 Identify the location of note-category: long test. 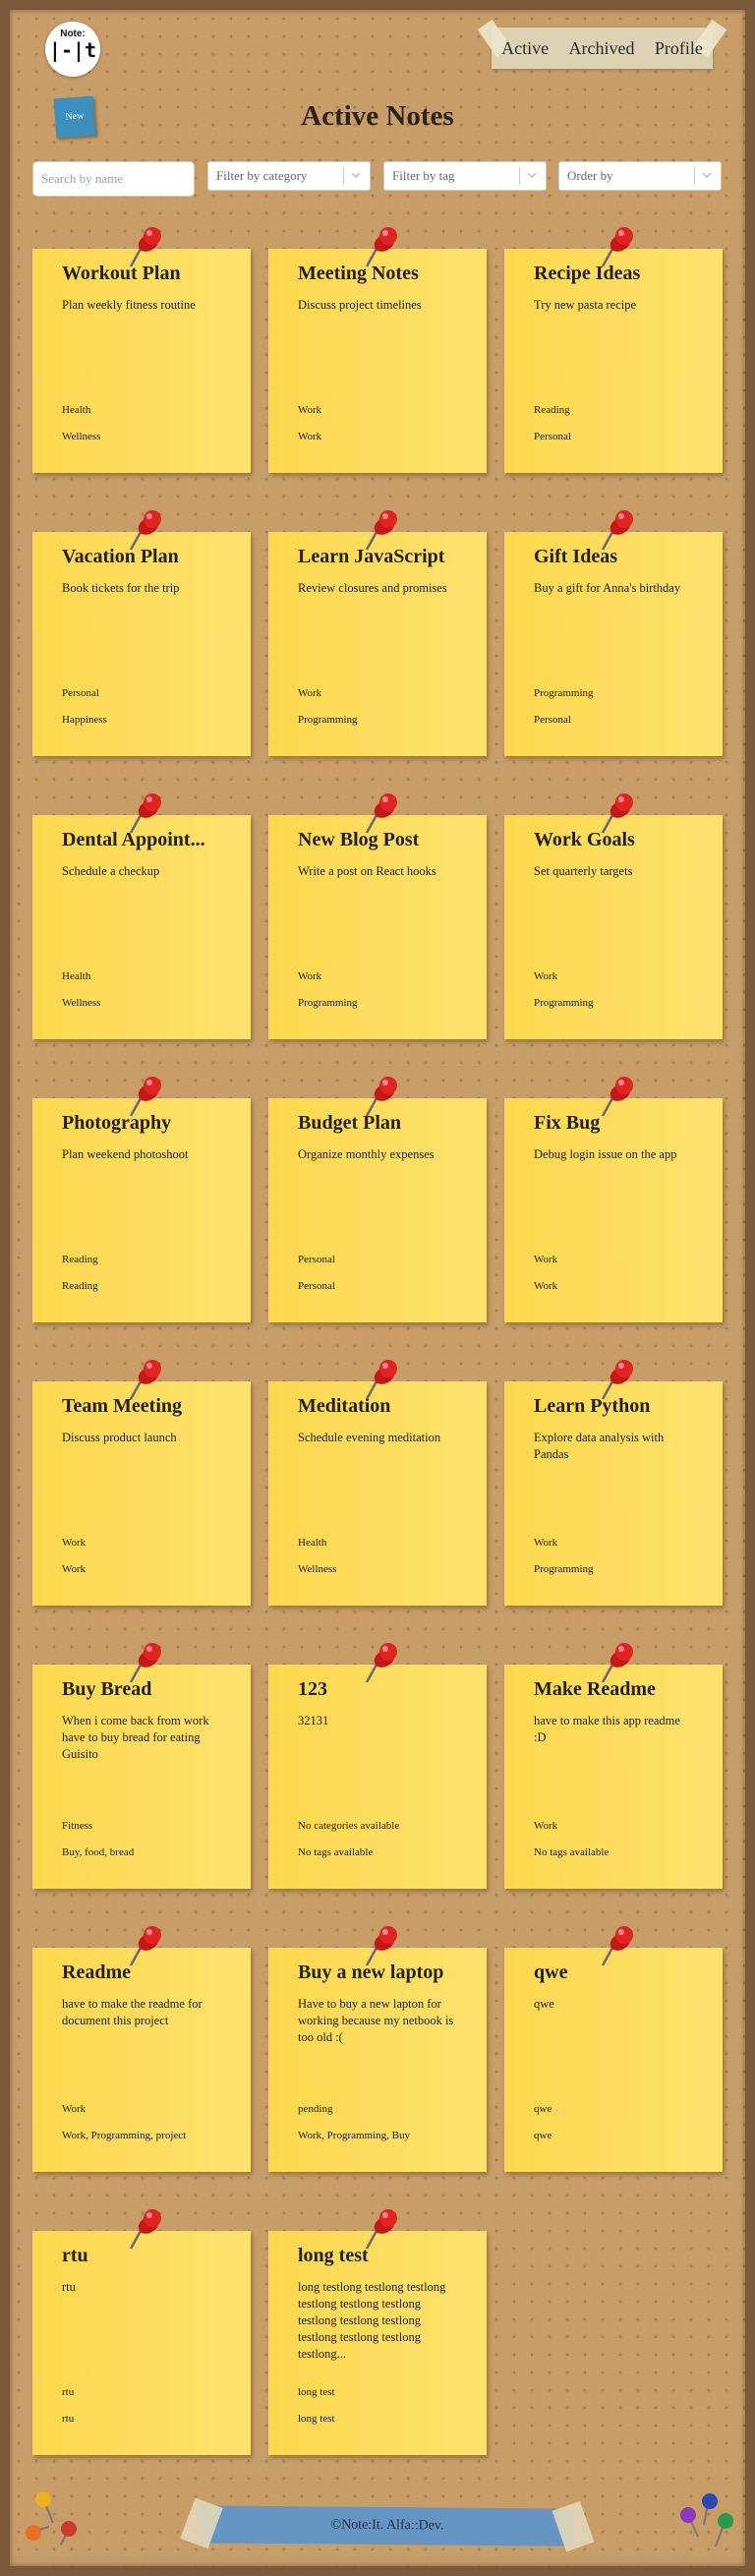
(316, 2392).